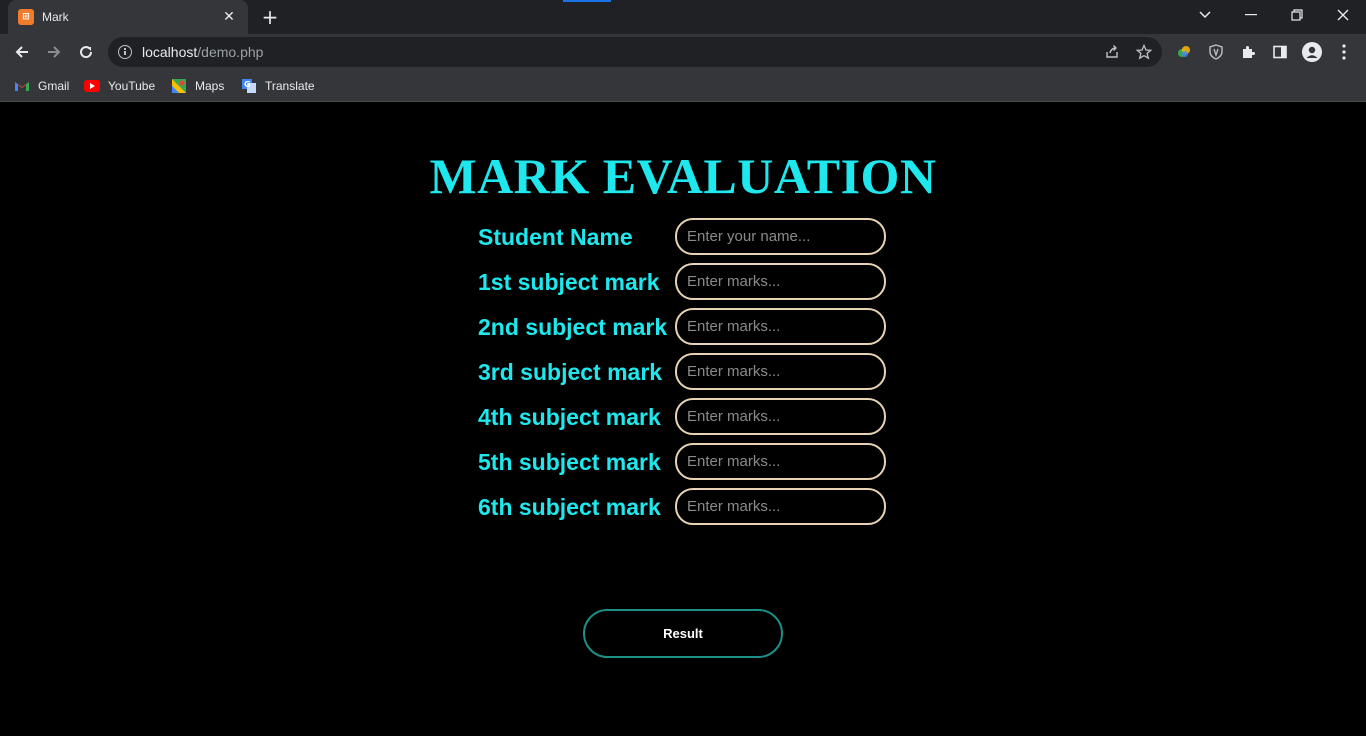 Image resolution: width=1366 pixels, height=736 pixels. What do you see at coordinates (270, 17) in the screenshot?
I see `new-tab-button: +` at bounding box center [270, 17].